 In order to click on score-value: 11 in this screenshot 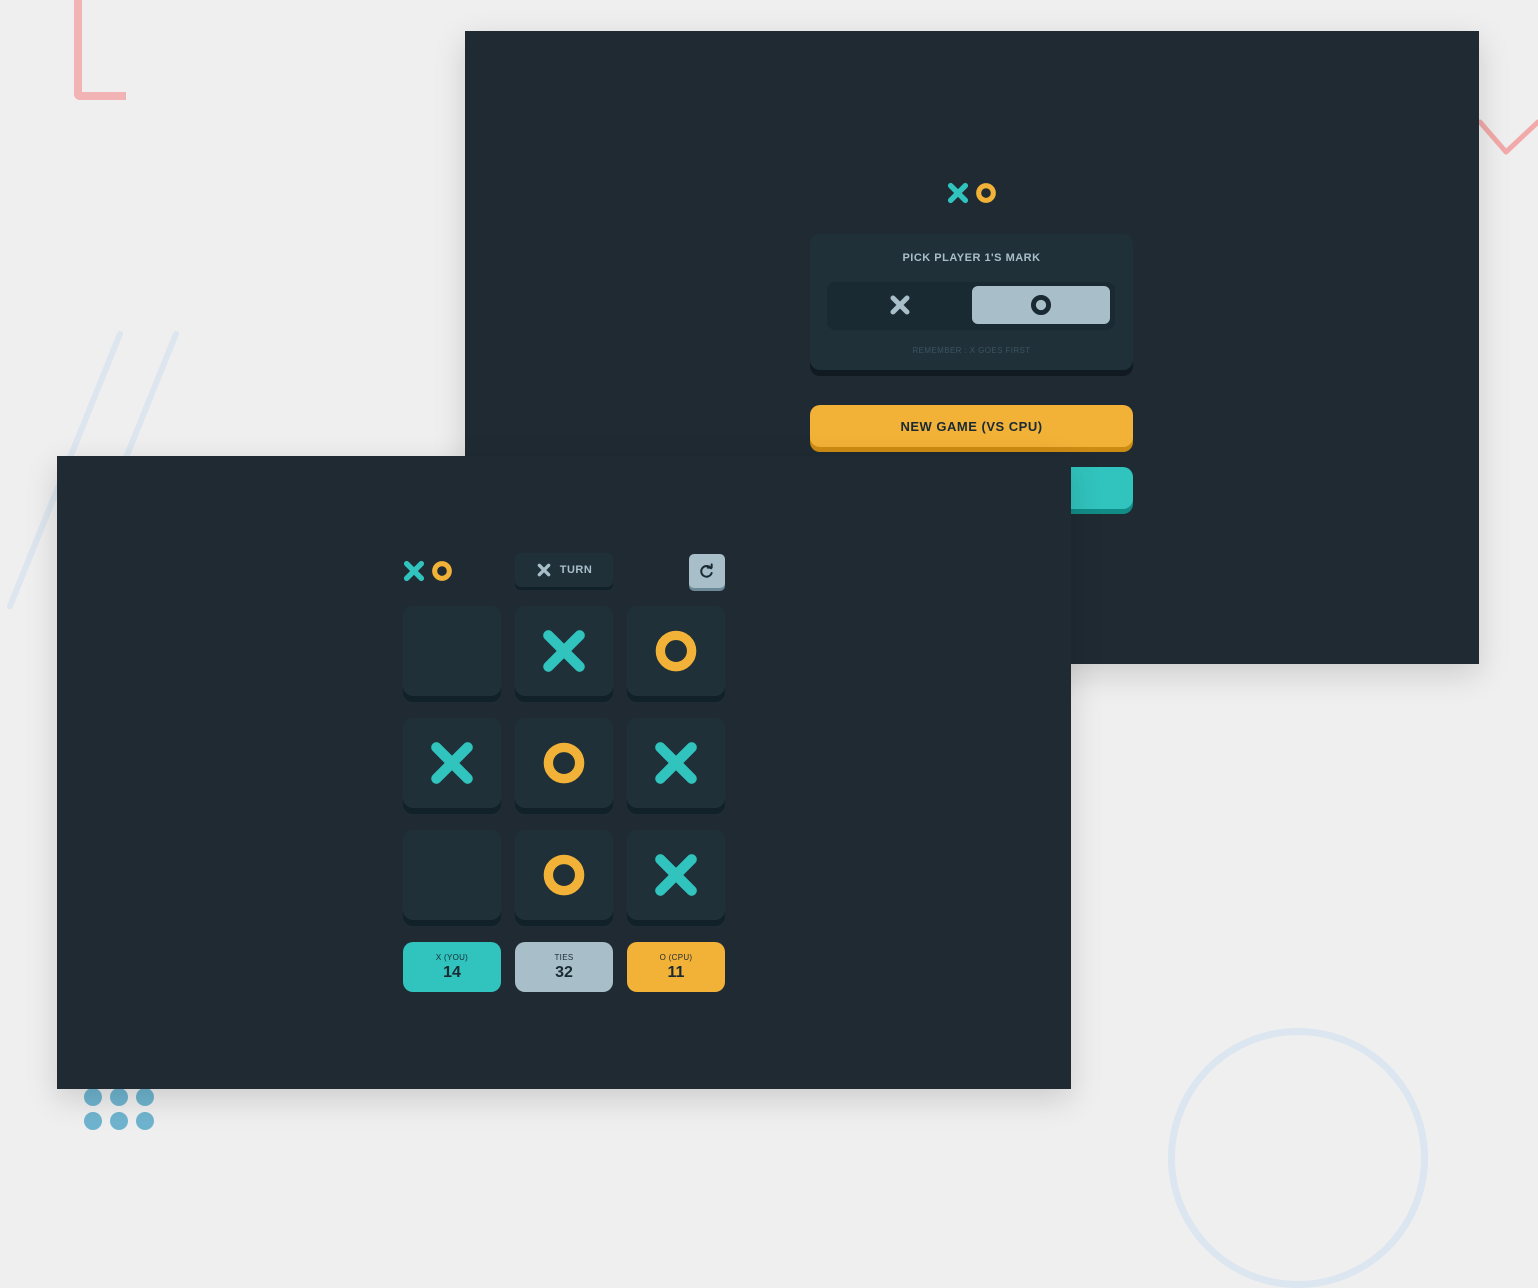, I will do `click(676, 972)`.